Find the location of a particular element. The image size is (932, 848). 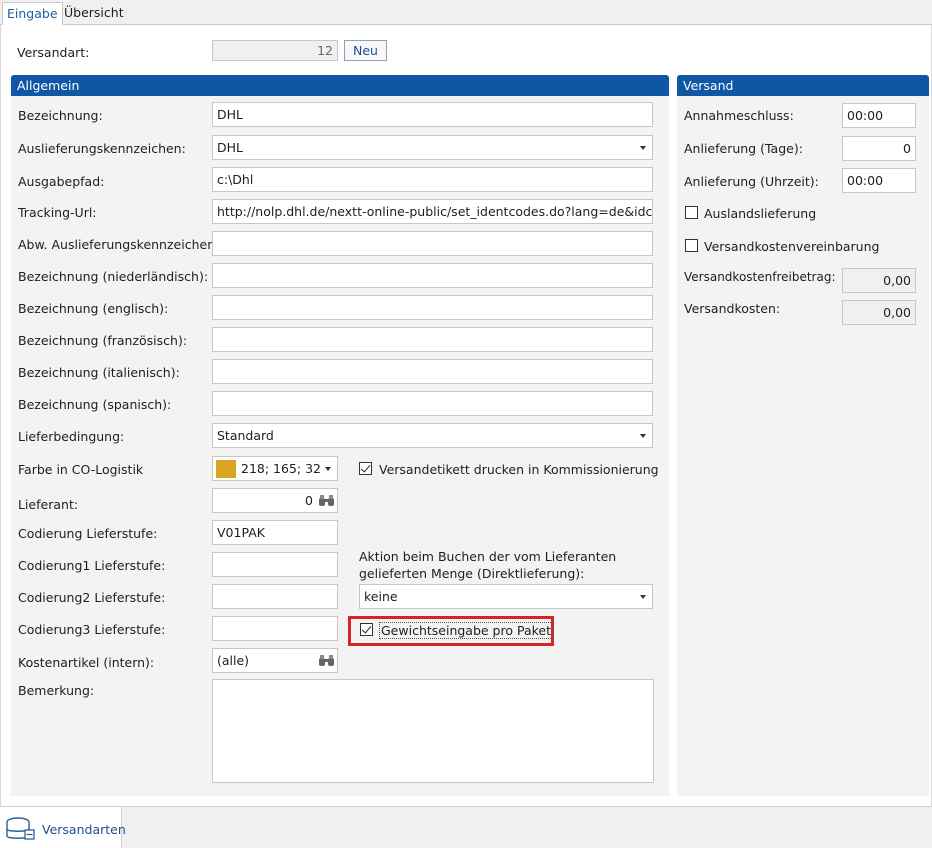

bezeichnung-en-label: Bezeichnung (englisch): is located at coordinates (93, 308).